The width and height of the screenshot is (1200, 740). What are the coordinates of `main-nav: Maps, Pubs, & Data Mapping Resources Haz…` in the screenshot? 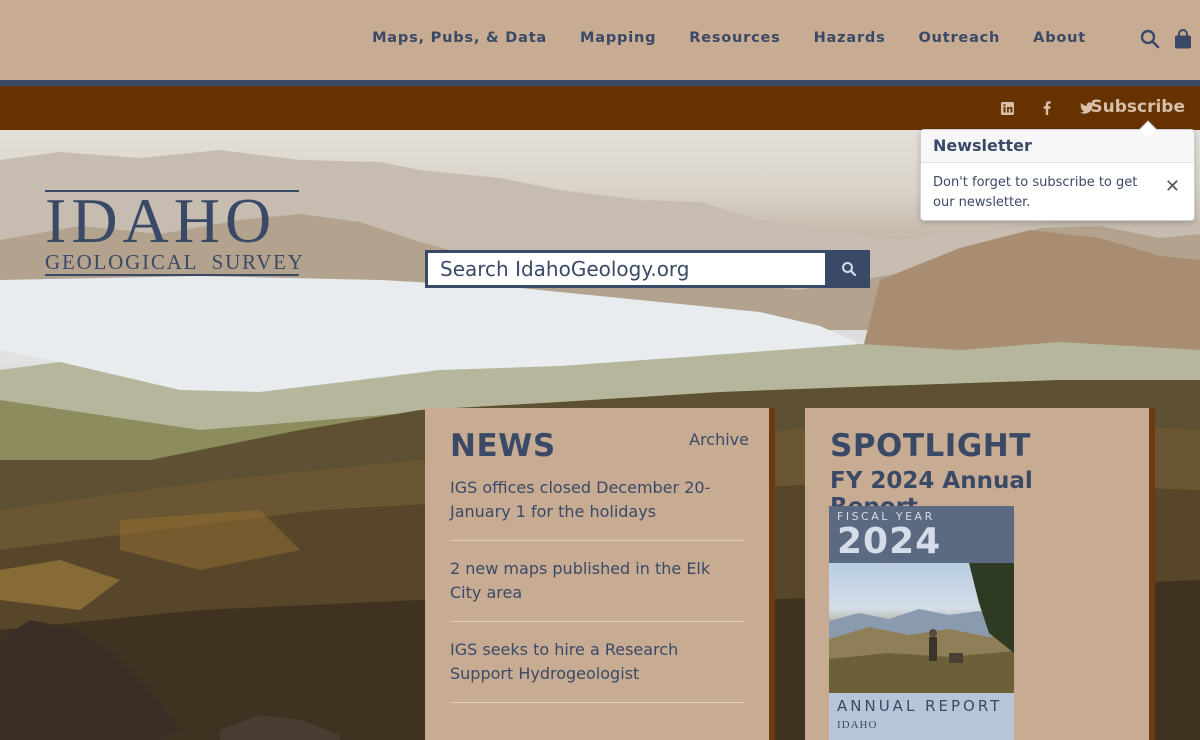 It's located at (712, 38).